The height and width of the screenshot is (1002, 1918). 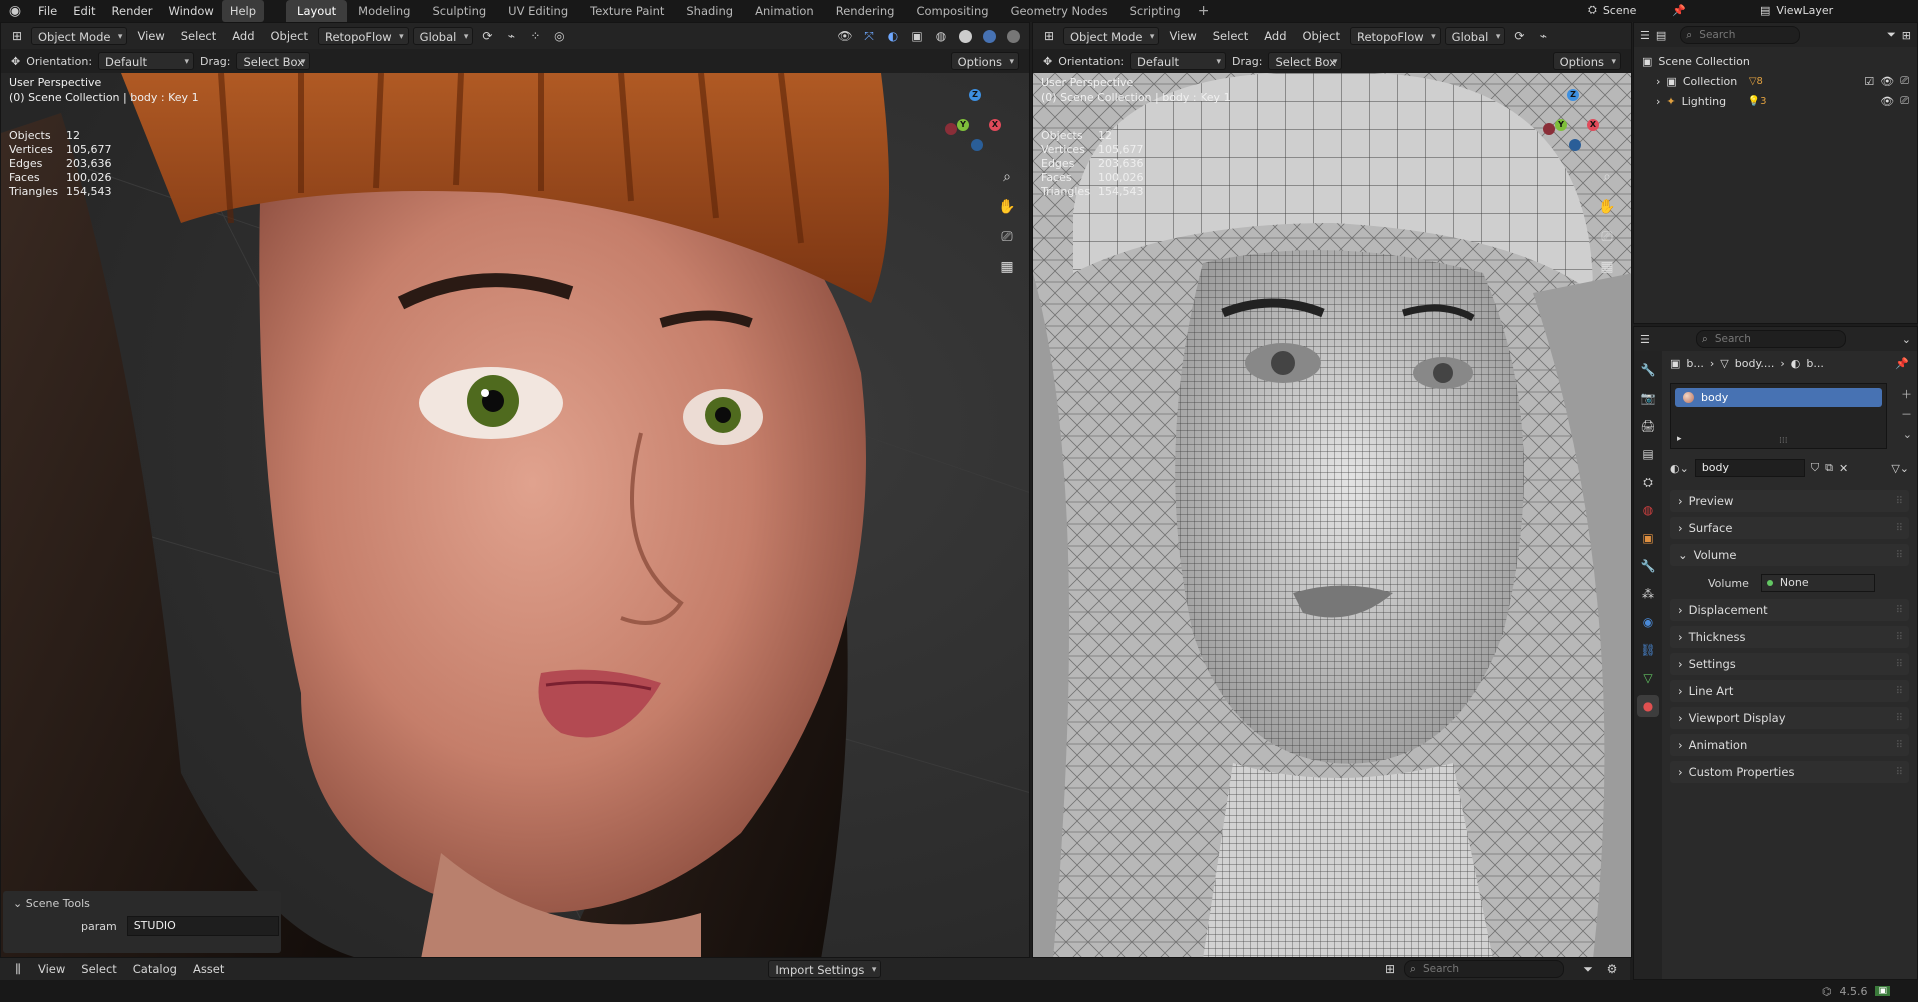 I want to click on retopoflow-menu: RetopoFlow, so click(x=363, y=36).